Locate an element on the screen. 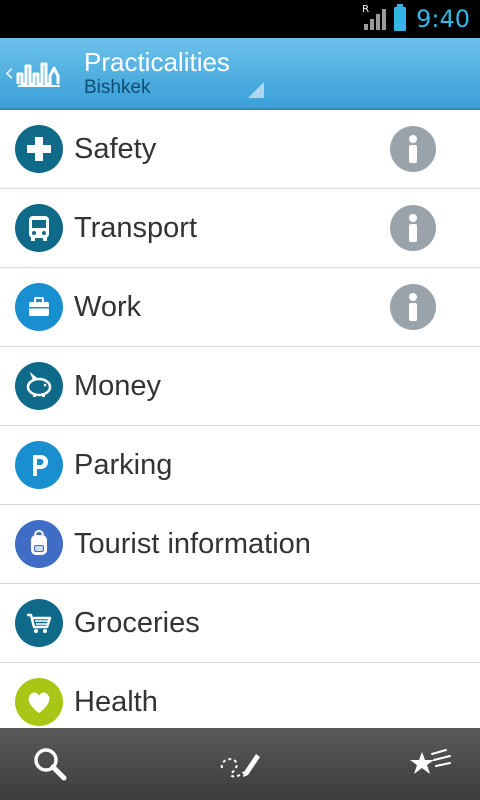 The width and height of the screenshot is (480, 800). favorites-stars-icon is located at coordinates (430, 761).